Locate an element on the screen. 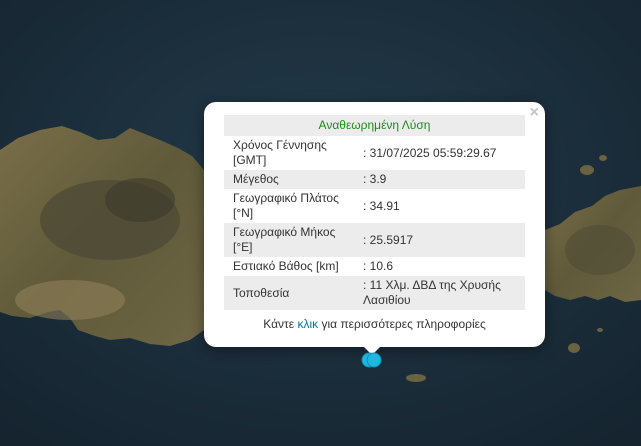  close-icon: × is located at coordinates (534, 113).